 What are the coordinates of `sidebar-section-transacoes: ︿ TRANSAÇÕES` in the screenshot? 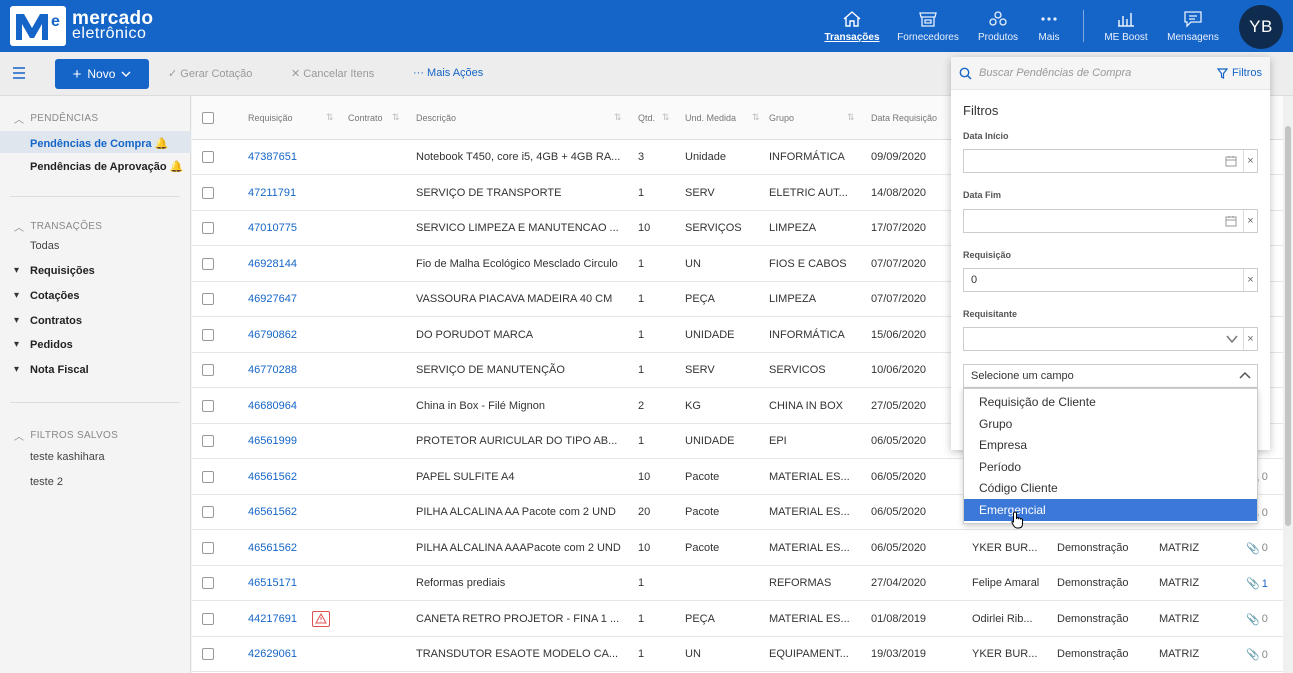 It's located at (58, 226).